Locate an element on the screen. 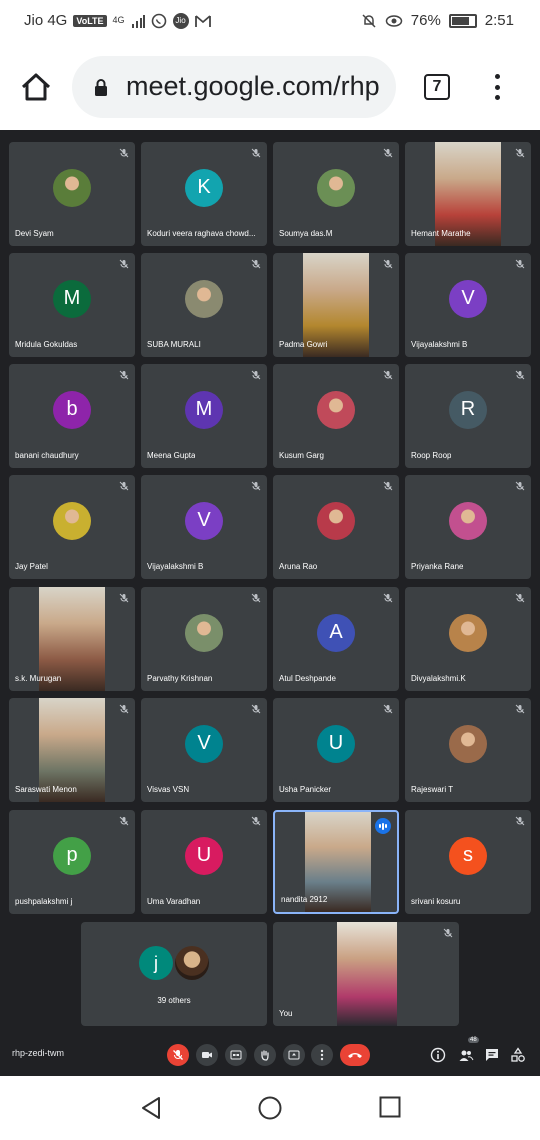 The height and width of the screenshot is (1140, 540). mic-toggle-button is located at coordinates (178, 1055).